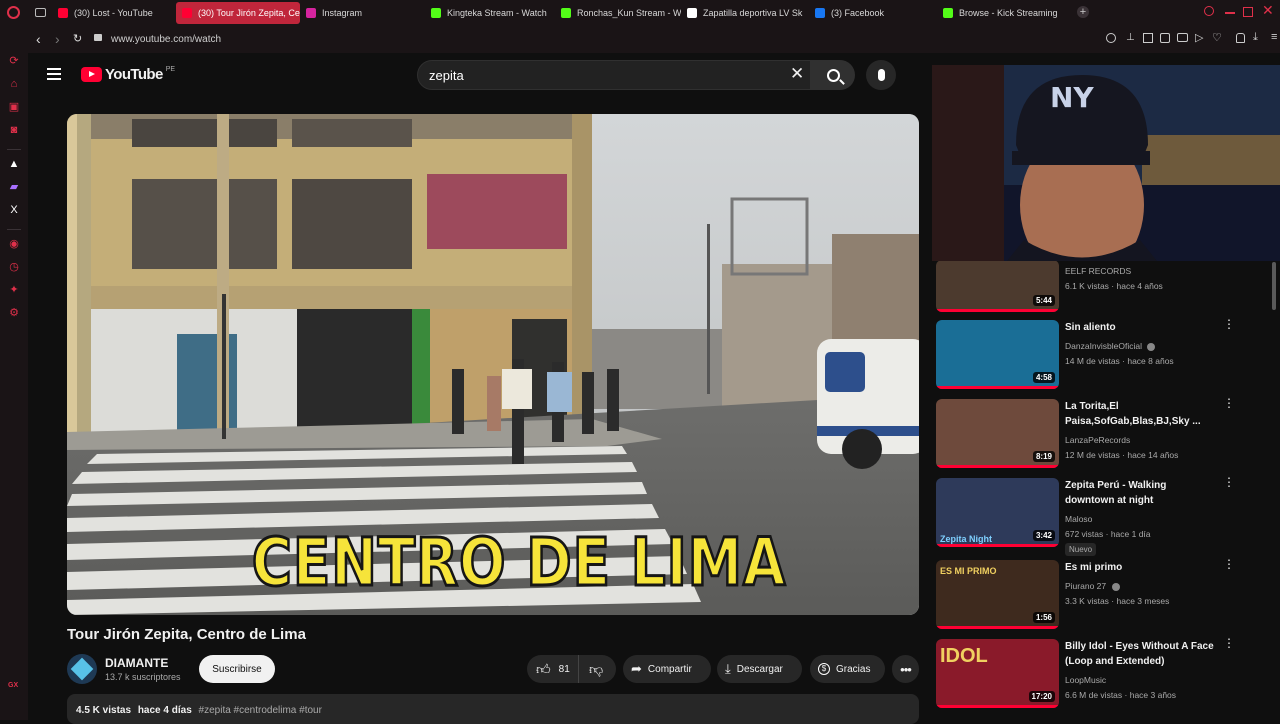  Describe the element at coordinates (237, 669) in the screenshot. I see `subscribe-button: Suscribirse` at that location.